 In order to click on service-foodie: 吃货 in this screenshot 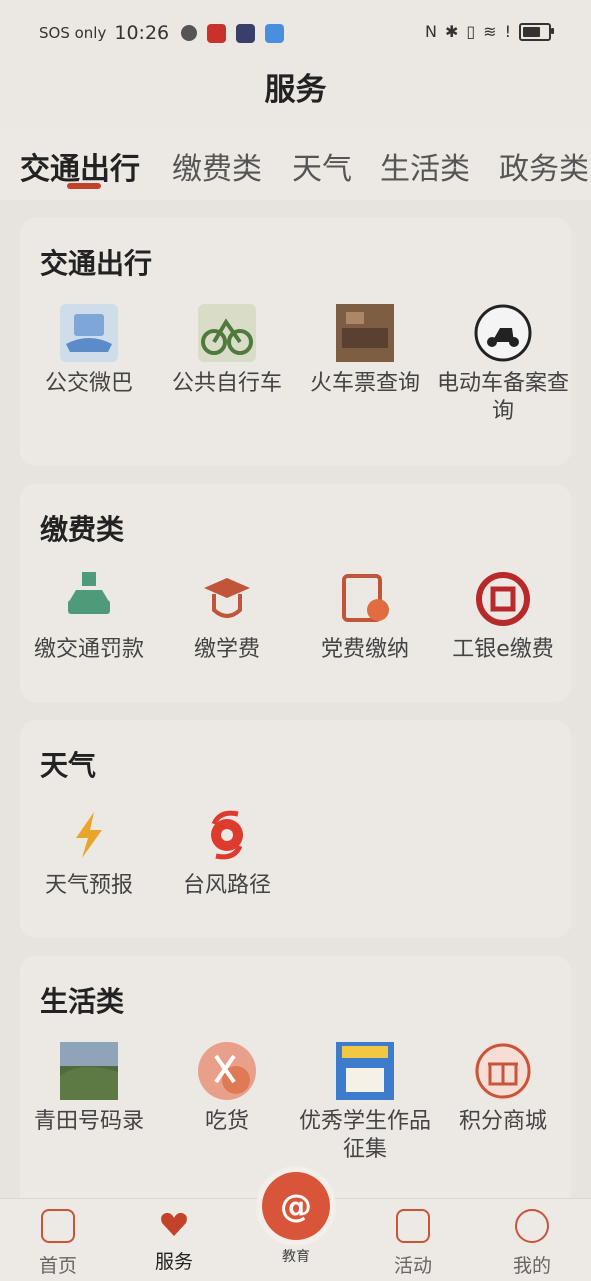, I will do `click(227, 1089)`.